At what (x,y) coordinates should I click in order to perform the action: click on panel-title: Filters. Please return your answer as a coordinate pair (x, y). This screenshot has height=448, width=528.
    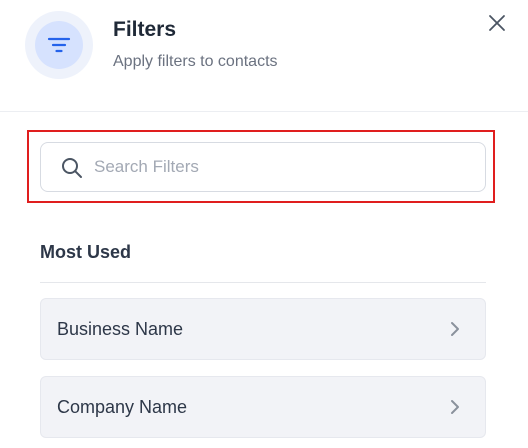
    Looking at the image, I should click on (145, 29).